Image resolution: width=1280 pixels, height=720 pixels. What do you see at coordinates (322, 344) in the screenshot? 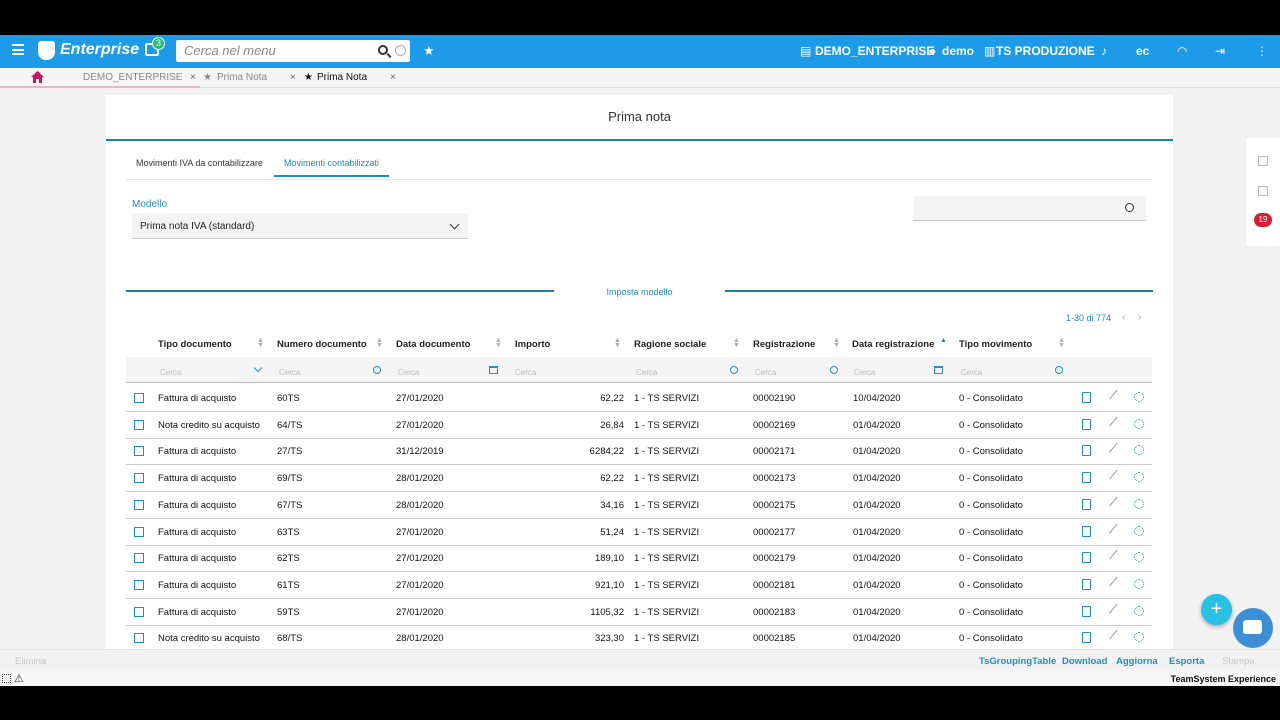
I see `col-numero-documento: Numero documento` at bounding box center [322, 344].